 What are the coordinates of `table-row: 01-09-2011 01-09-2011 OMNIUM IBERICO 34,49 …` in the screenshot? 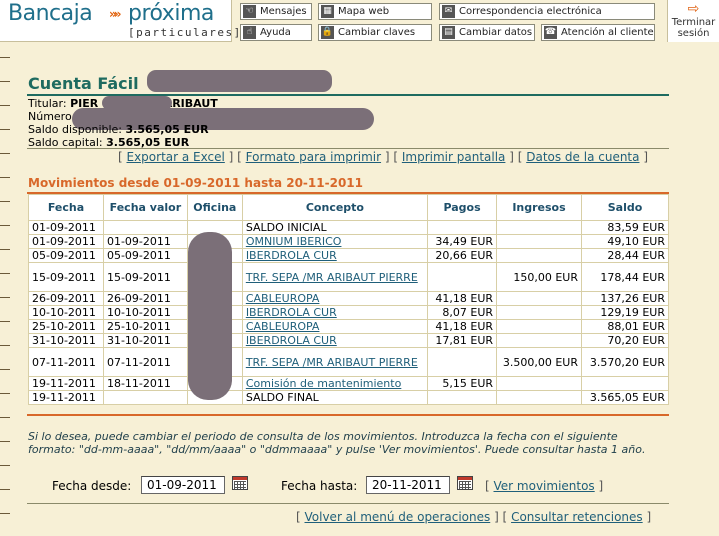 It's located at (349, 241).